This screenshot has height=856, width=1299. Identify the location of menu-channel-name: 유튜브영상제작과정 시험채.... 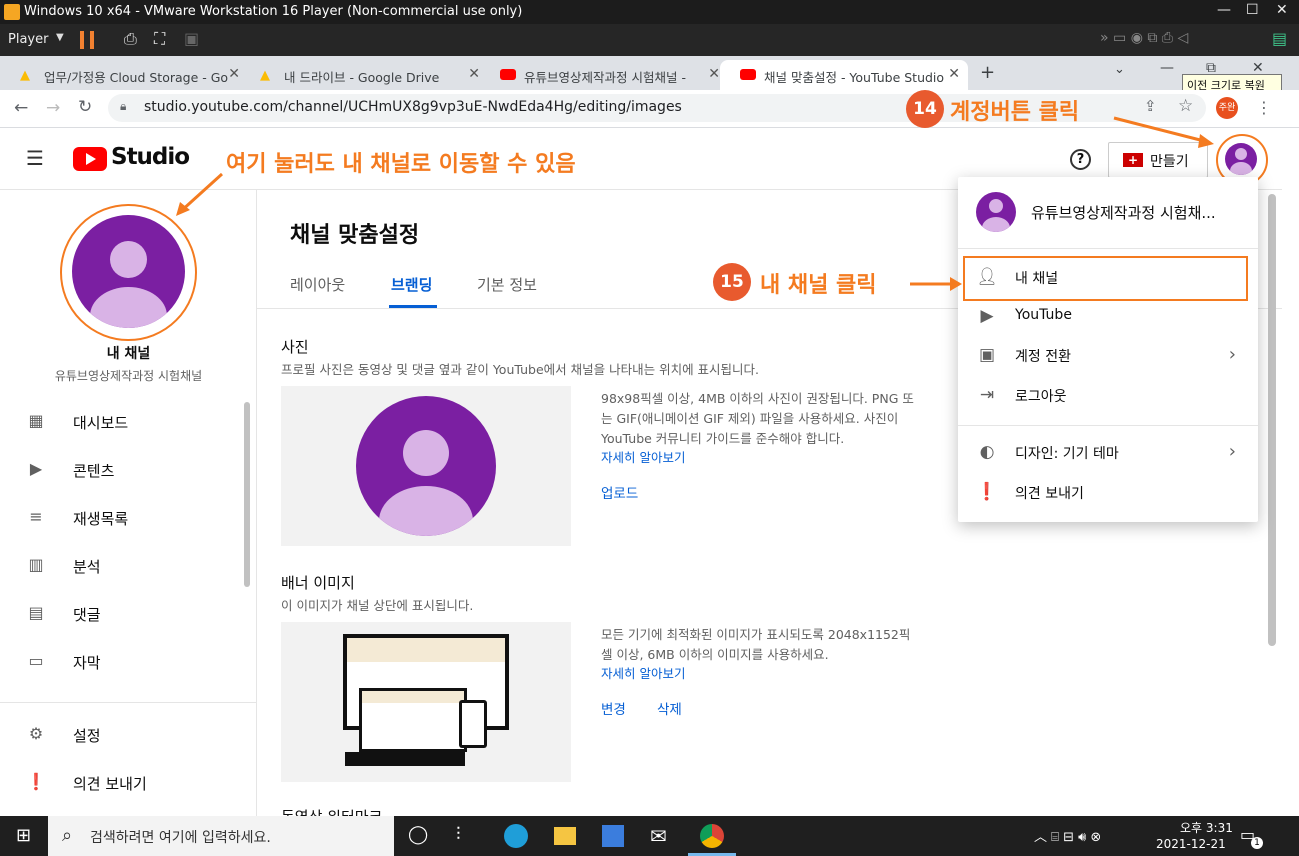
(1123, 213).